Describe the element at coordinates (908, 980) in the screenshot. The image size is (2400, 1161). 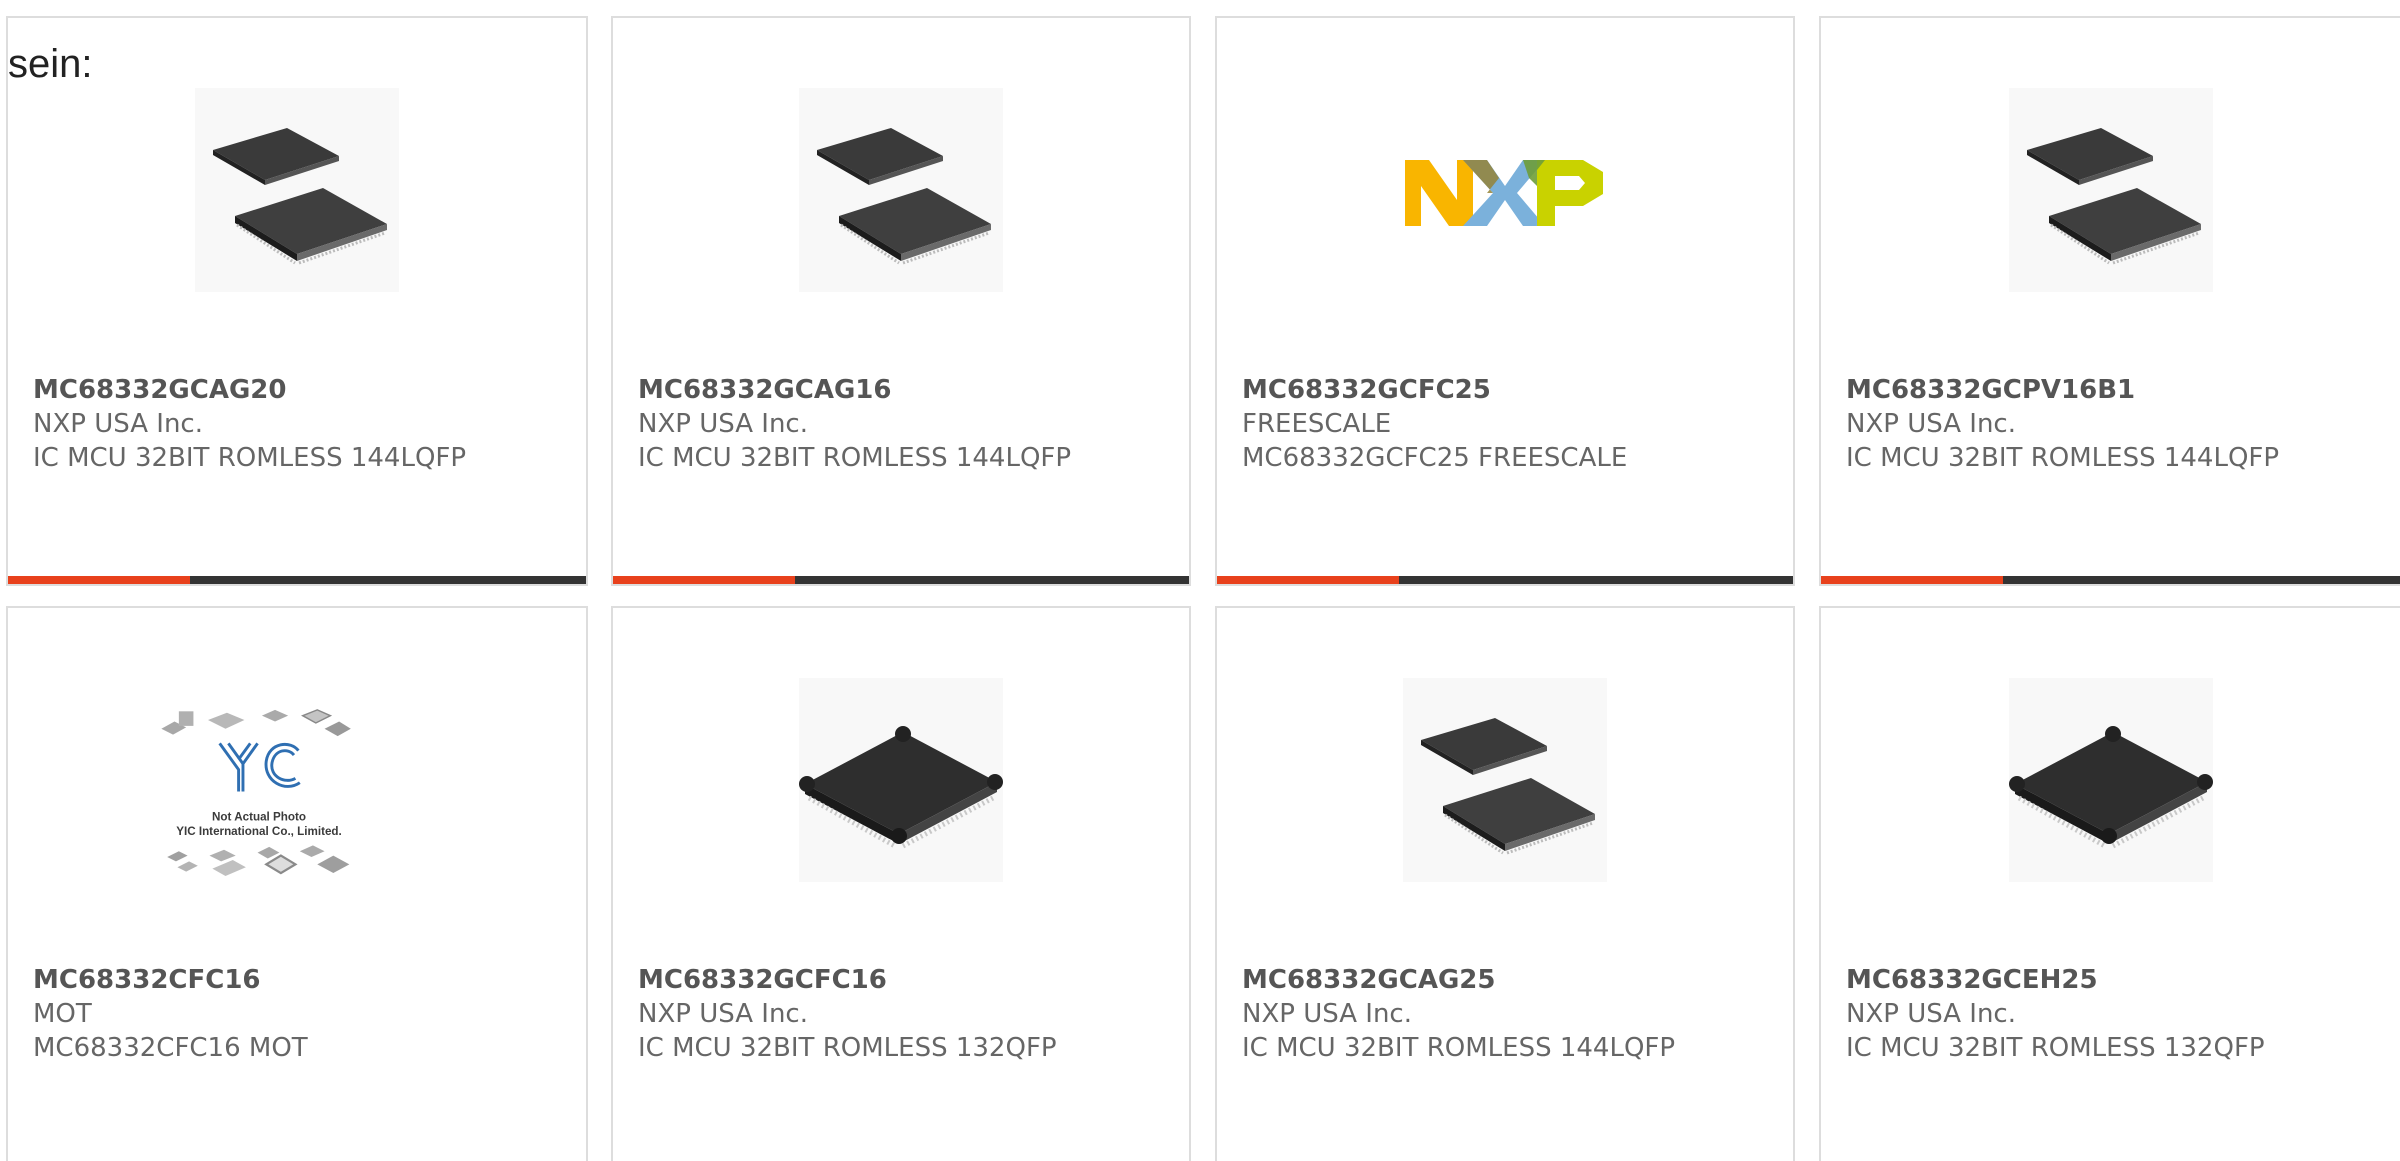
I see `part-number: MC68332GCFC16` at that location.